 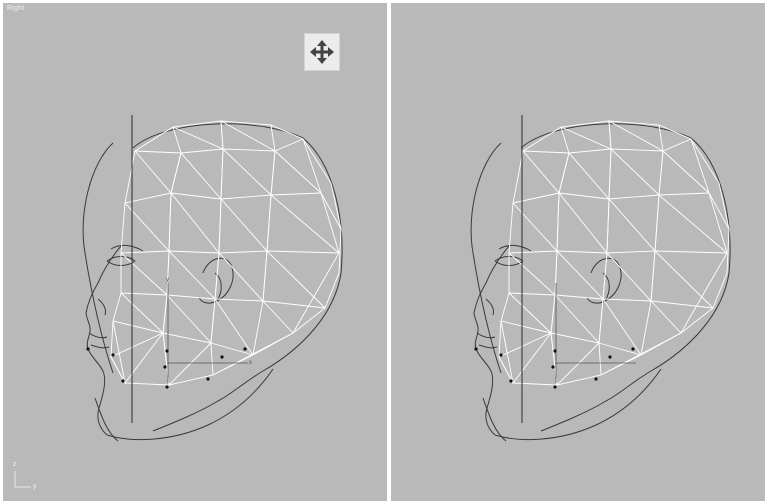 I want to click on axis-tripod: z y, so click(x=27, y=475).